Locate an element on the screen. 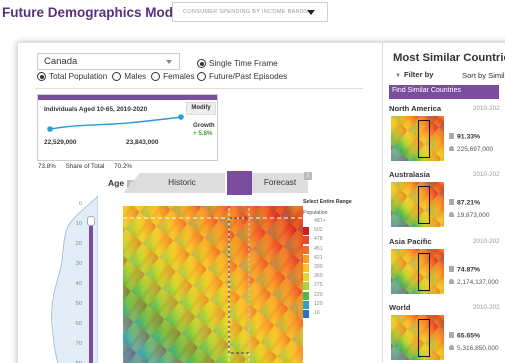 Image resolution: width=505 pixels, height=363 pixels. summary-accent-bar is located at coordinates (127, 97).